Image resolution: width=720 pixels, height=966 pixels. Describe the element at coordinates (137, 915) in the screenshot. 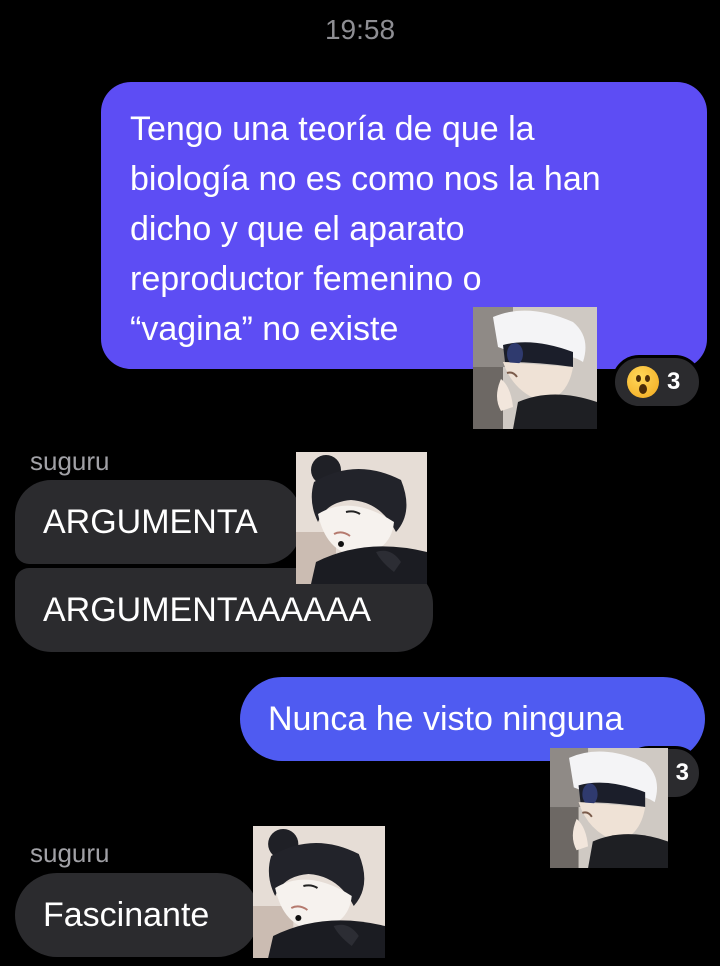

I see `incoming-message-bubble: Fascinante` at that location.